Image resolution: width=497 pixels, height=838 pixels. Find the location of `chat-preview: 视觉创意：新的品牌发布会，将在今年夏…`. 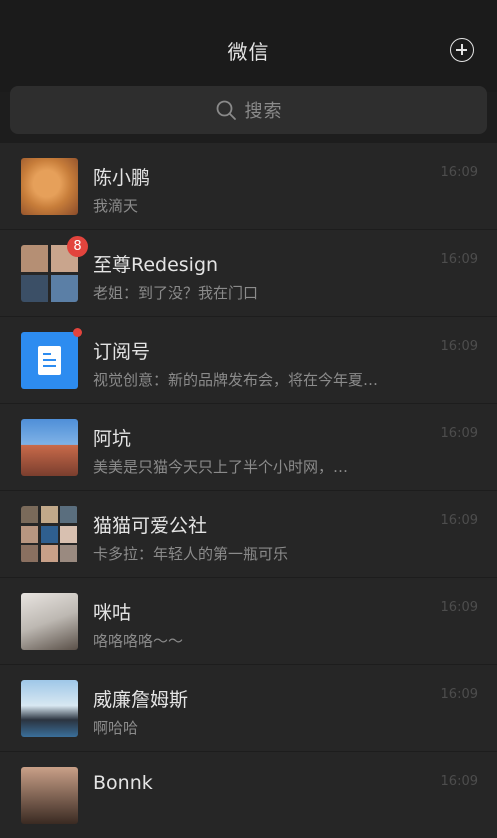

chat-preview: 视觉创意：新的品牌发布会，将在今年夏… is located at coordinates (236, 380).